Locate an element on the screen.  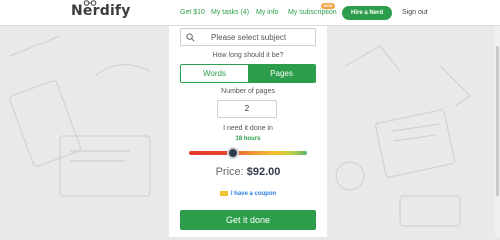
price-label: Price: is located at coordinates (229, 172).